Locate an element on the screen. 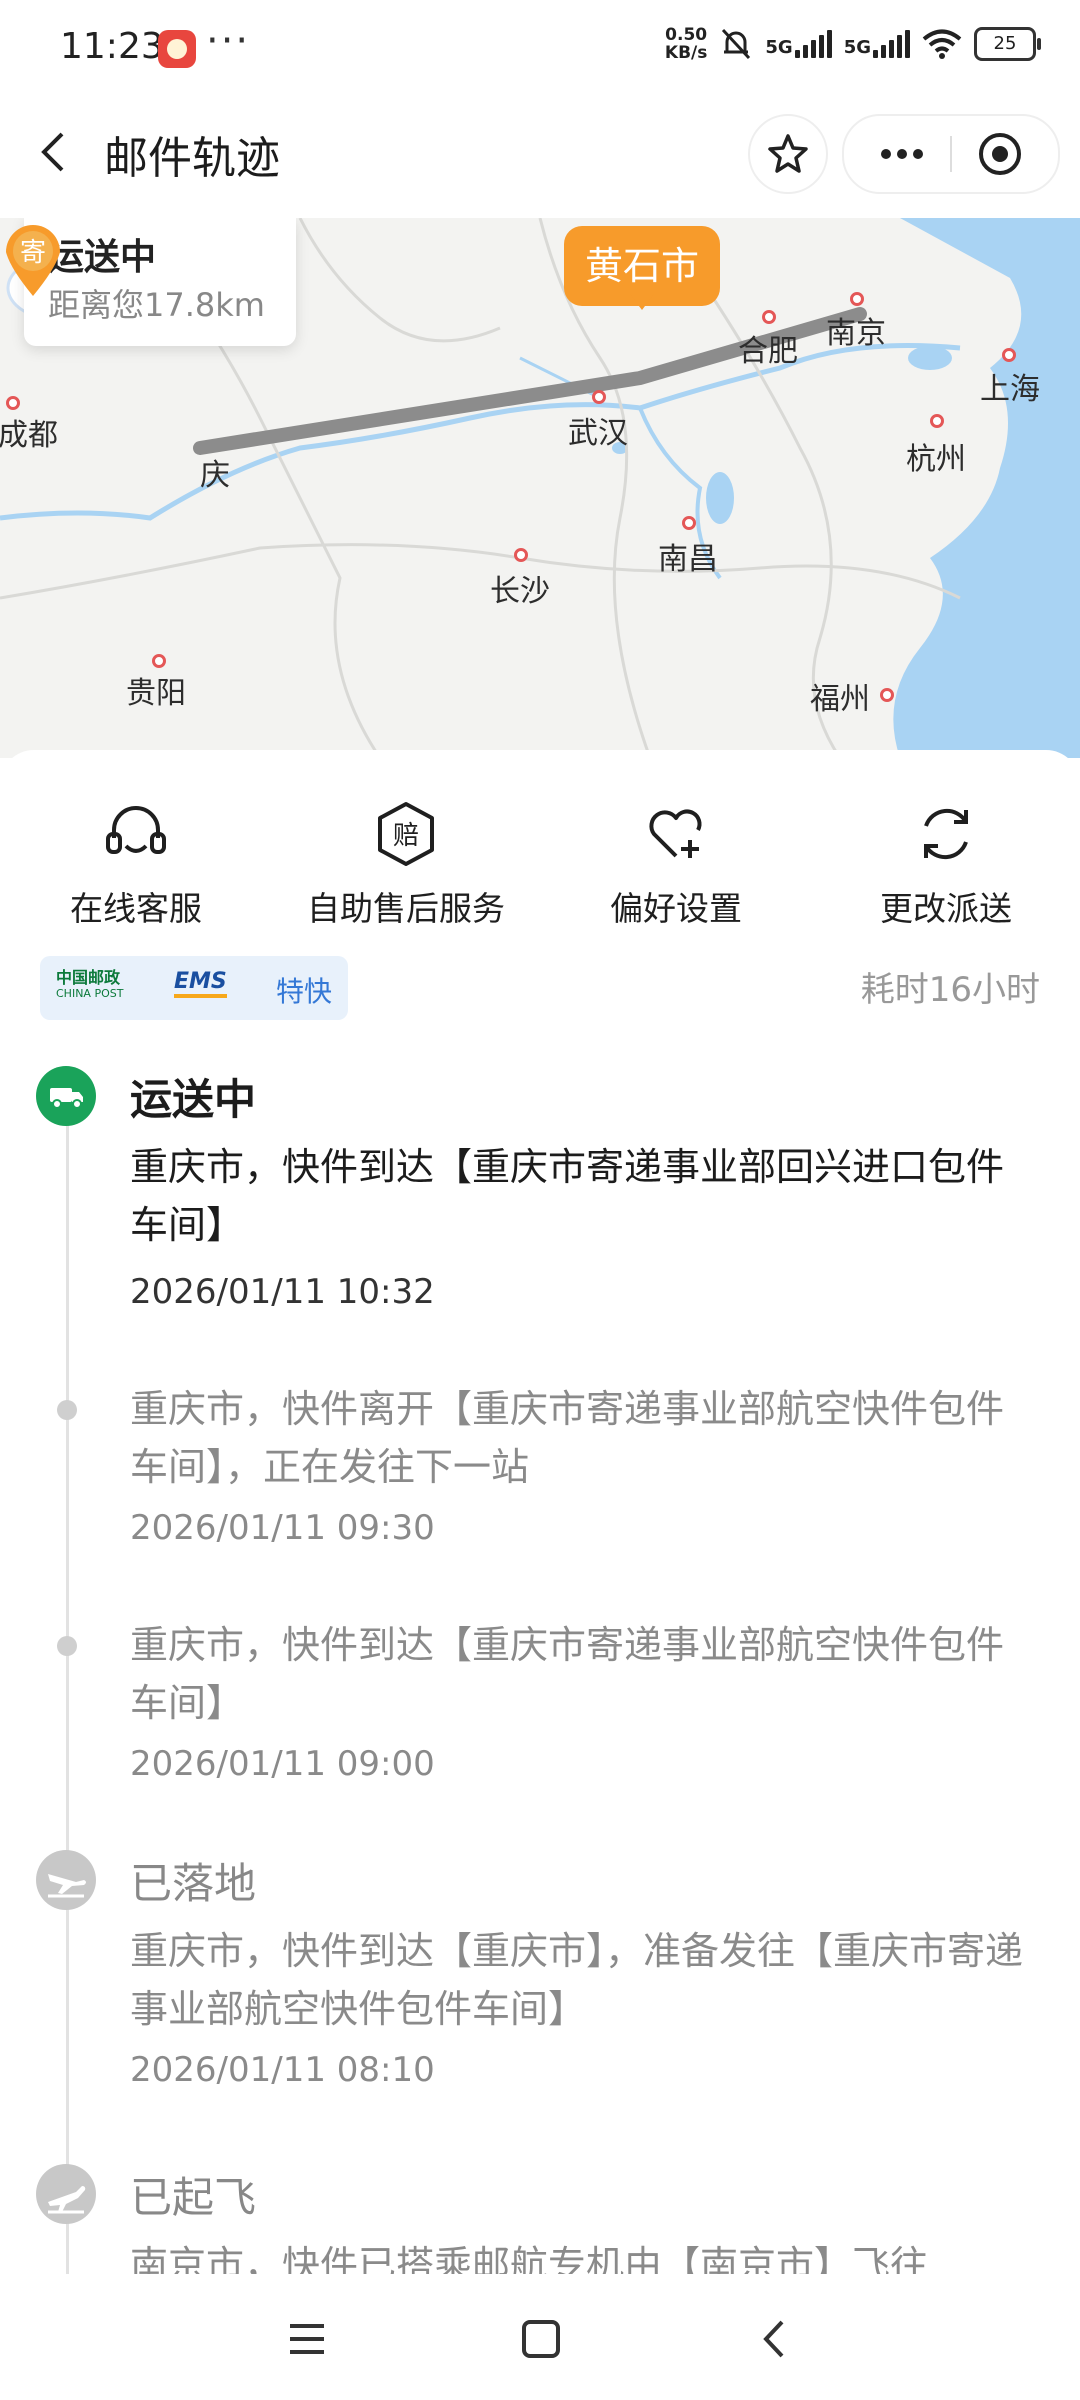  back-nav-icon is located at coordinates (775, 2339).